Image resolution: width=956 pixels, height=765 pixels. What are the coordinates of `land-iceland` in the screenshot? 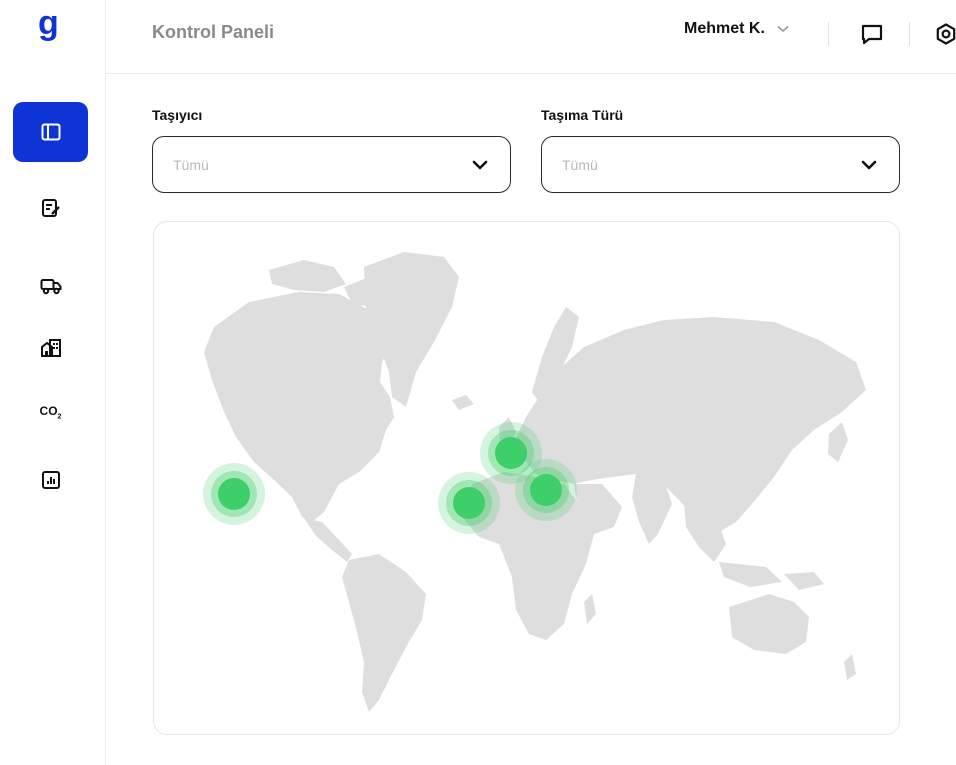 It's located at (463, 402).